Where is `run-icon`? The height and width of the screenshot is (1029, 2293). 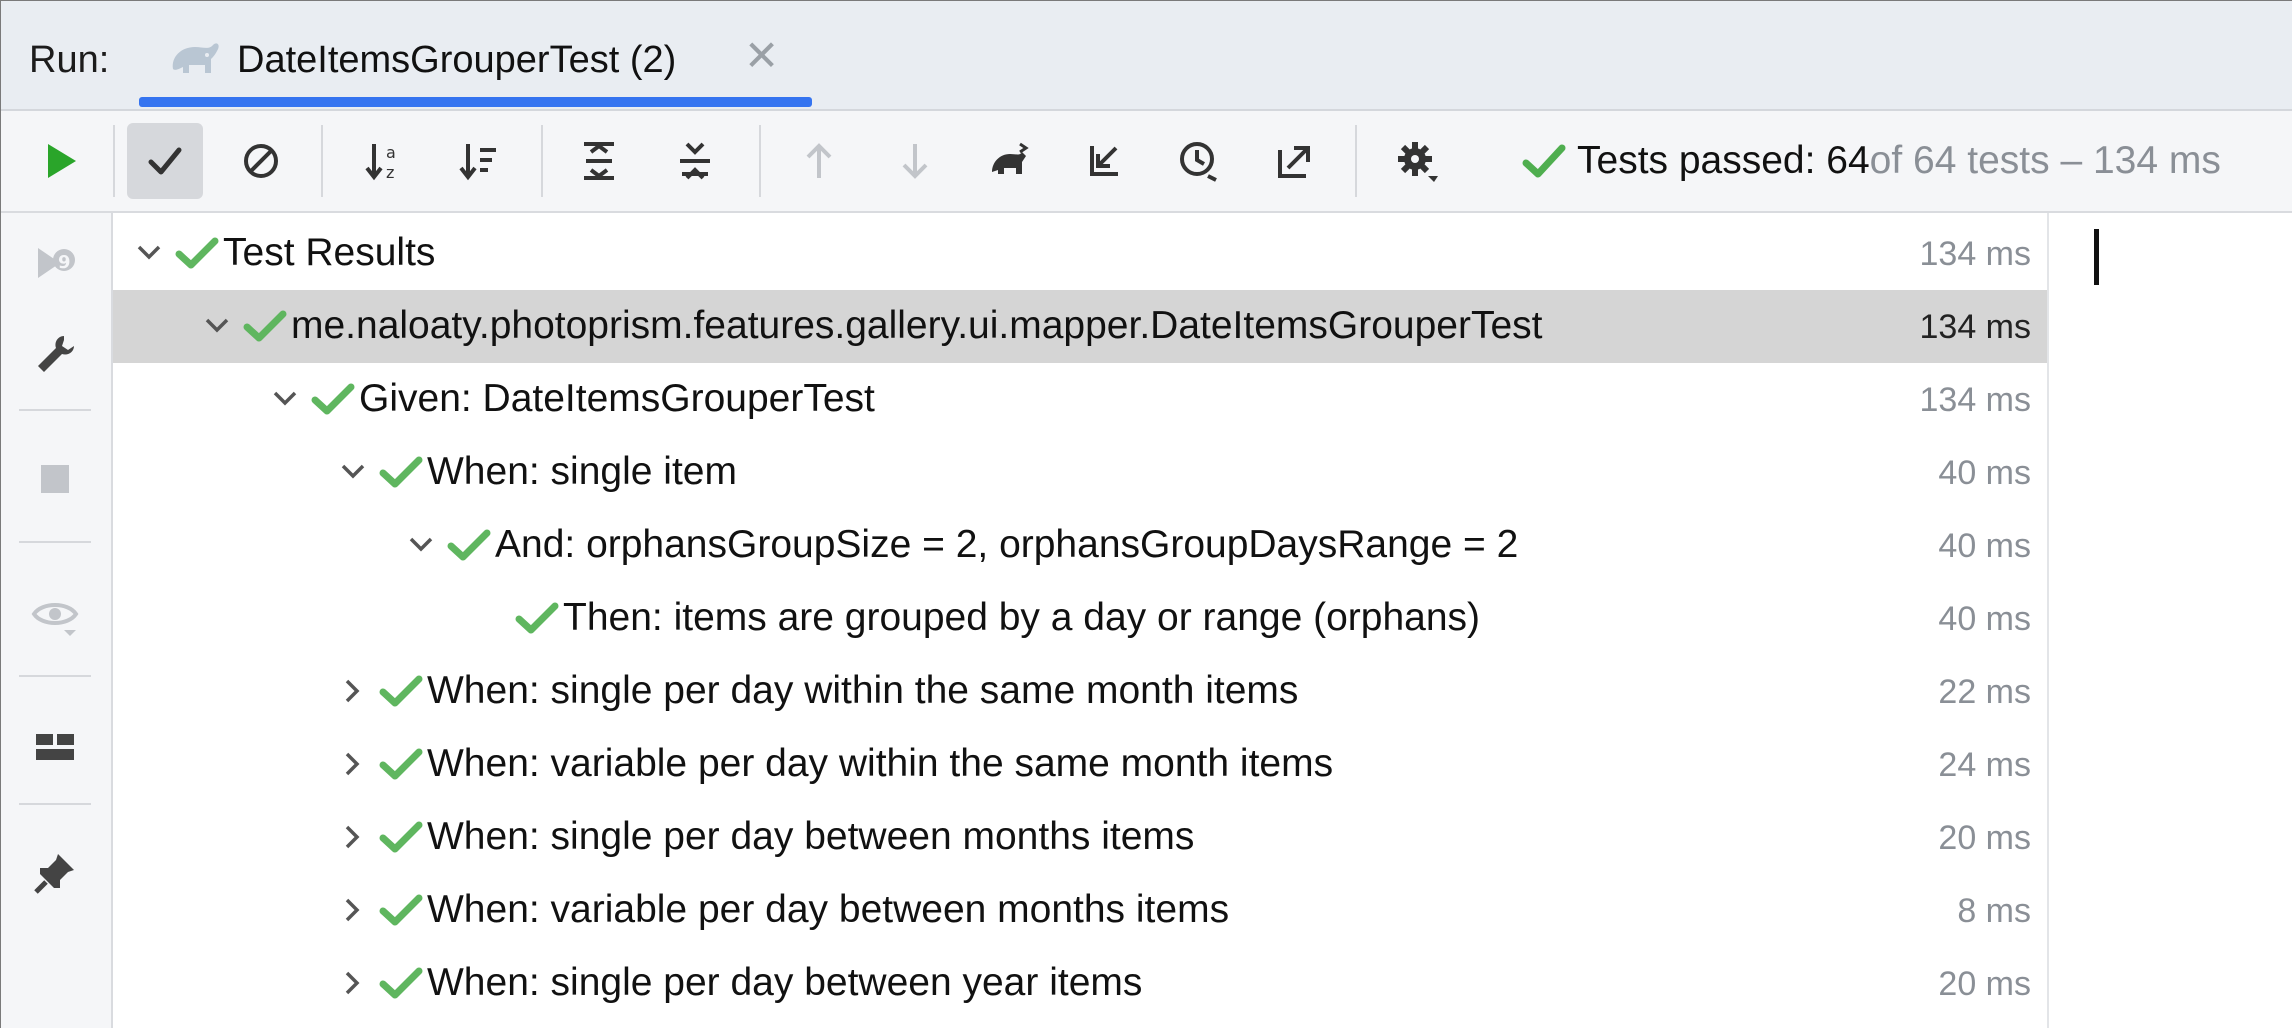
run-icon is located at coordinates (61, 161).